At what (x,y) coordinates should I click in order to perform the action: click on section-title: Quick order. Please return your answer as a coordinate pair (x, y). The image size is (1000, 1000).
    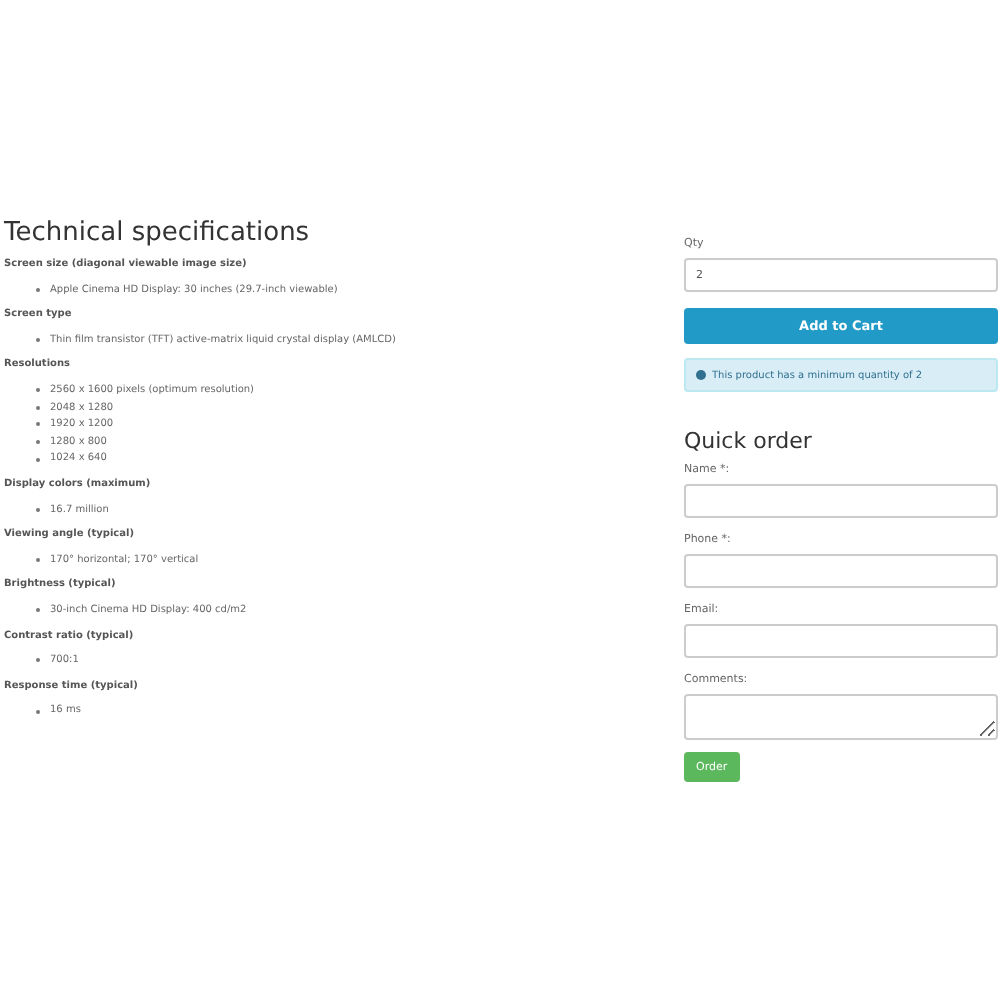
    Looking at the image, I should click on (749, 441).